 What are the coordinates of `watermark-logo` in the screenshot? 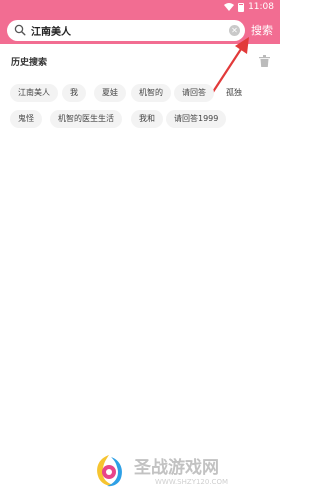 It's located at (109, 471).